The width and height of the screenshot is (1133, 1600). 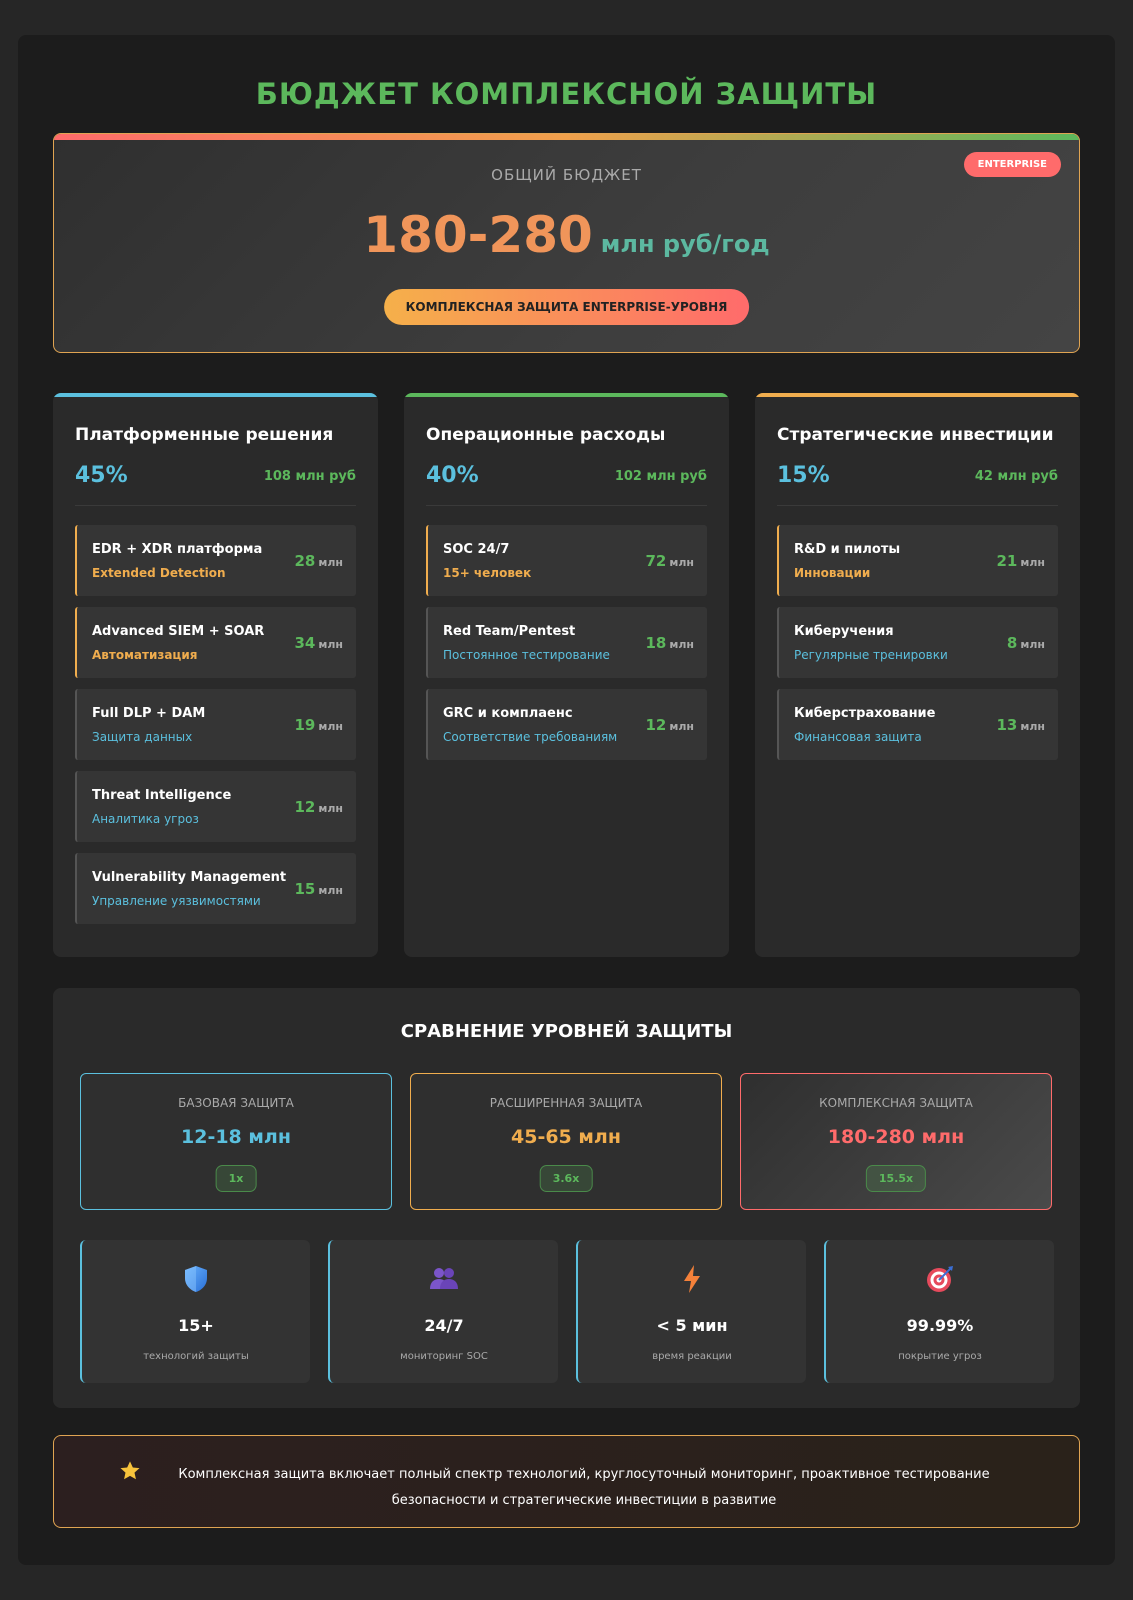 I want to click on category-percent: 40%, so click(x=452, y=475).